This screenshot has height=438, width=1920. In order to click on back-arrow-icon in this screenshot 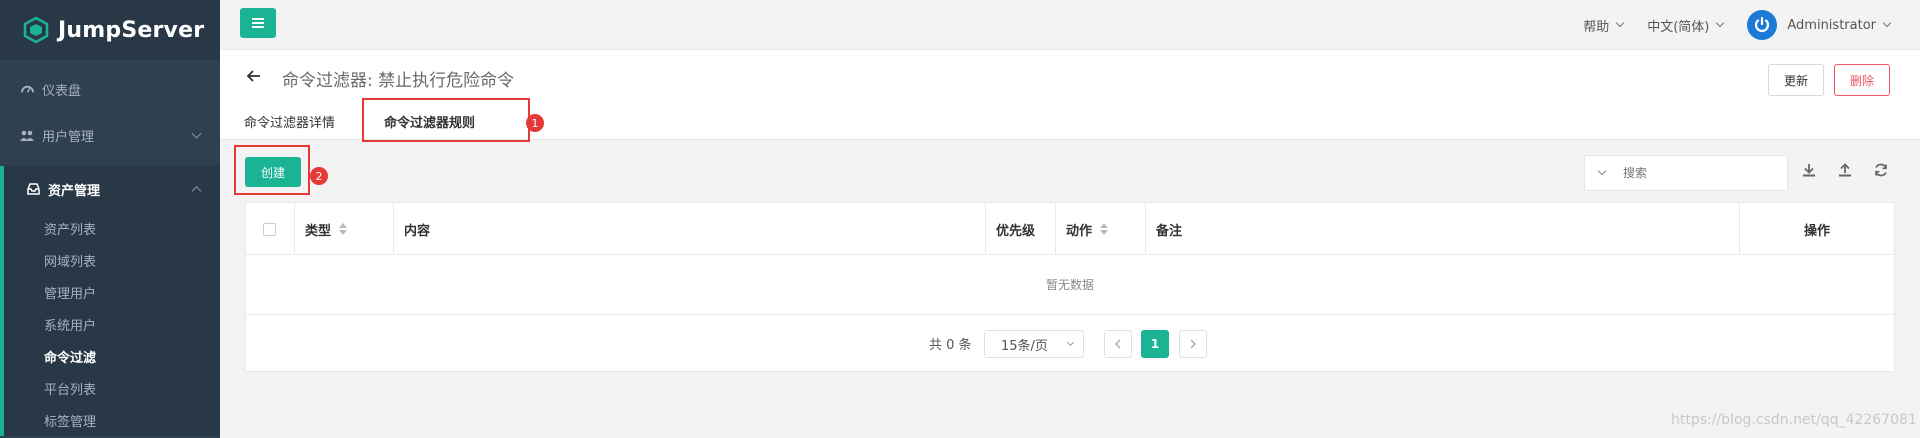, I will do `click(254, 76)`.